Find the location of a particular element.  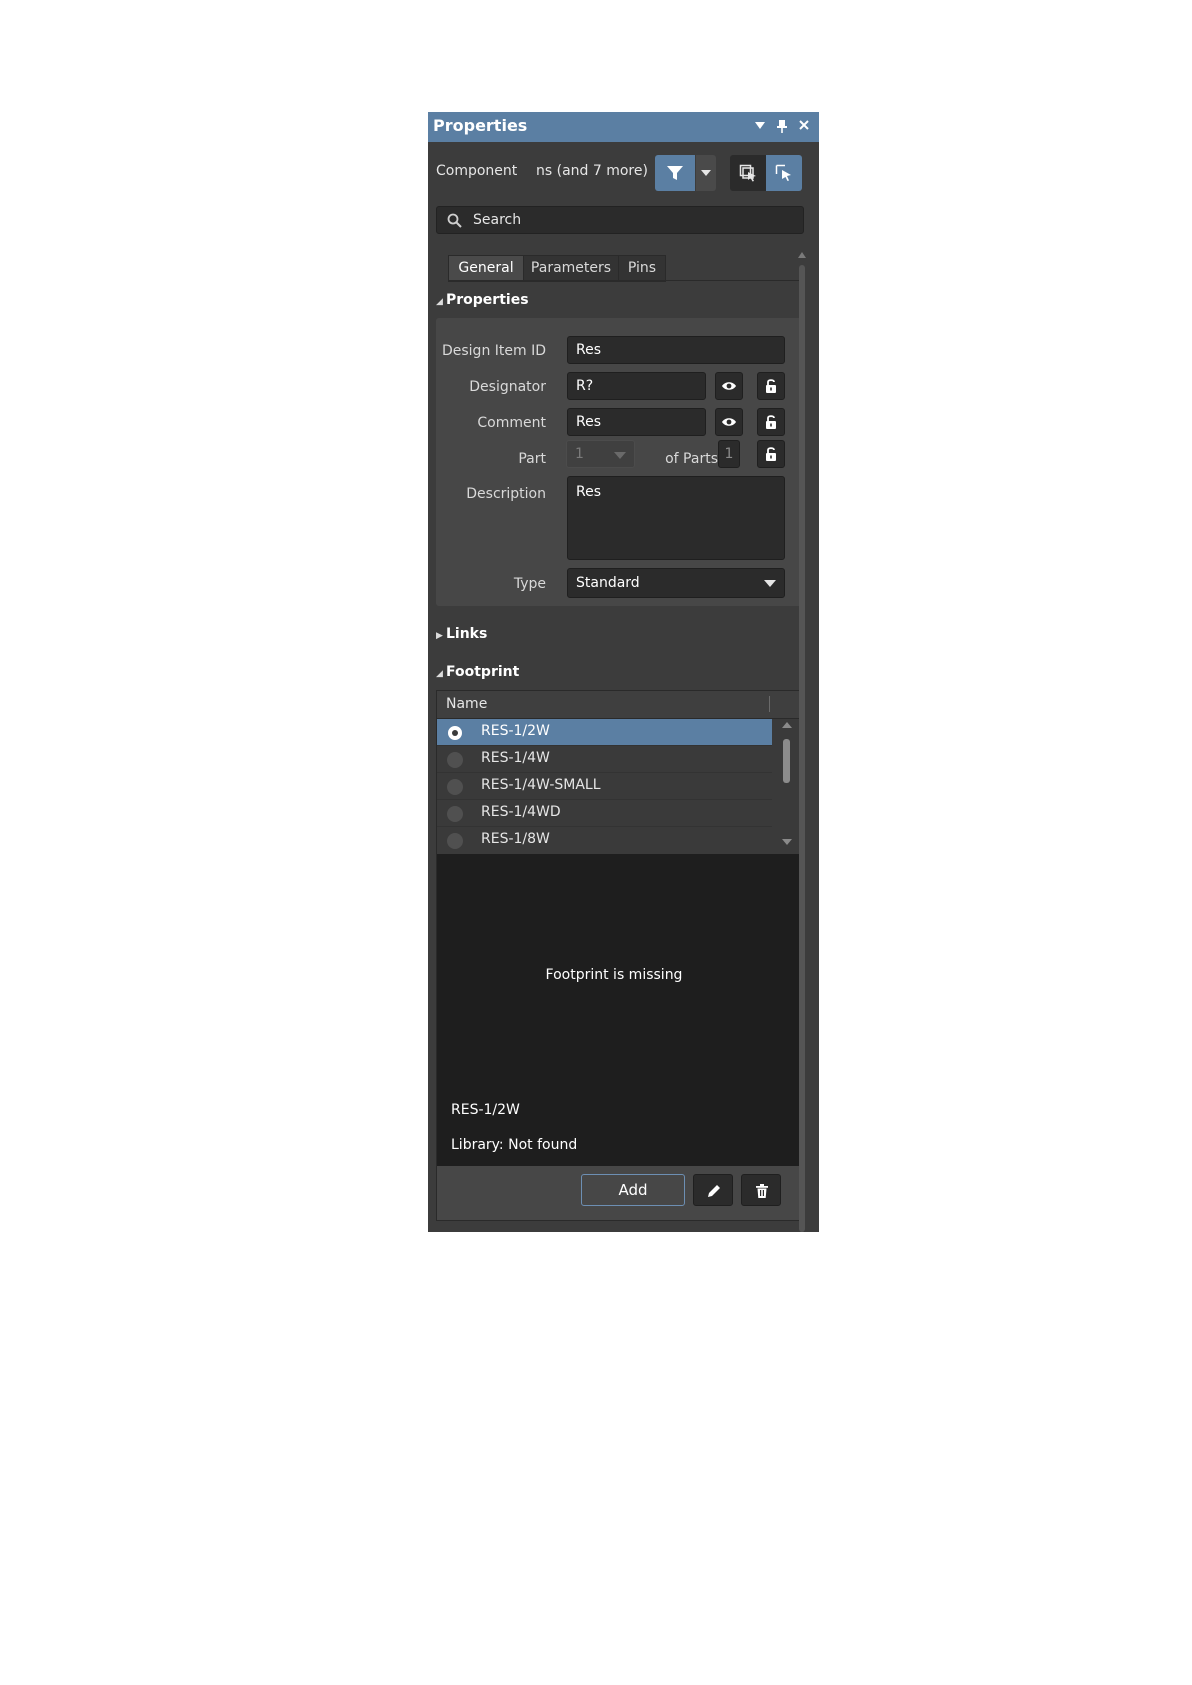

designator-lock-button is located at coordinates (771, 386).